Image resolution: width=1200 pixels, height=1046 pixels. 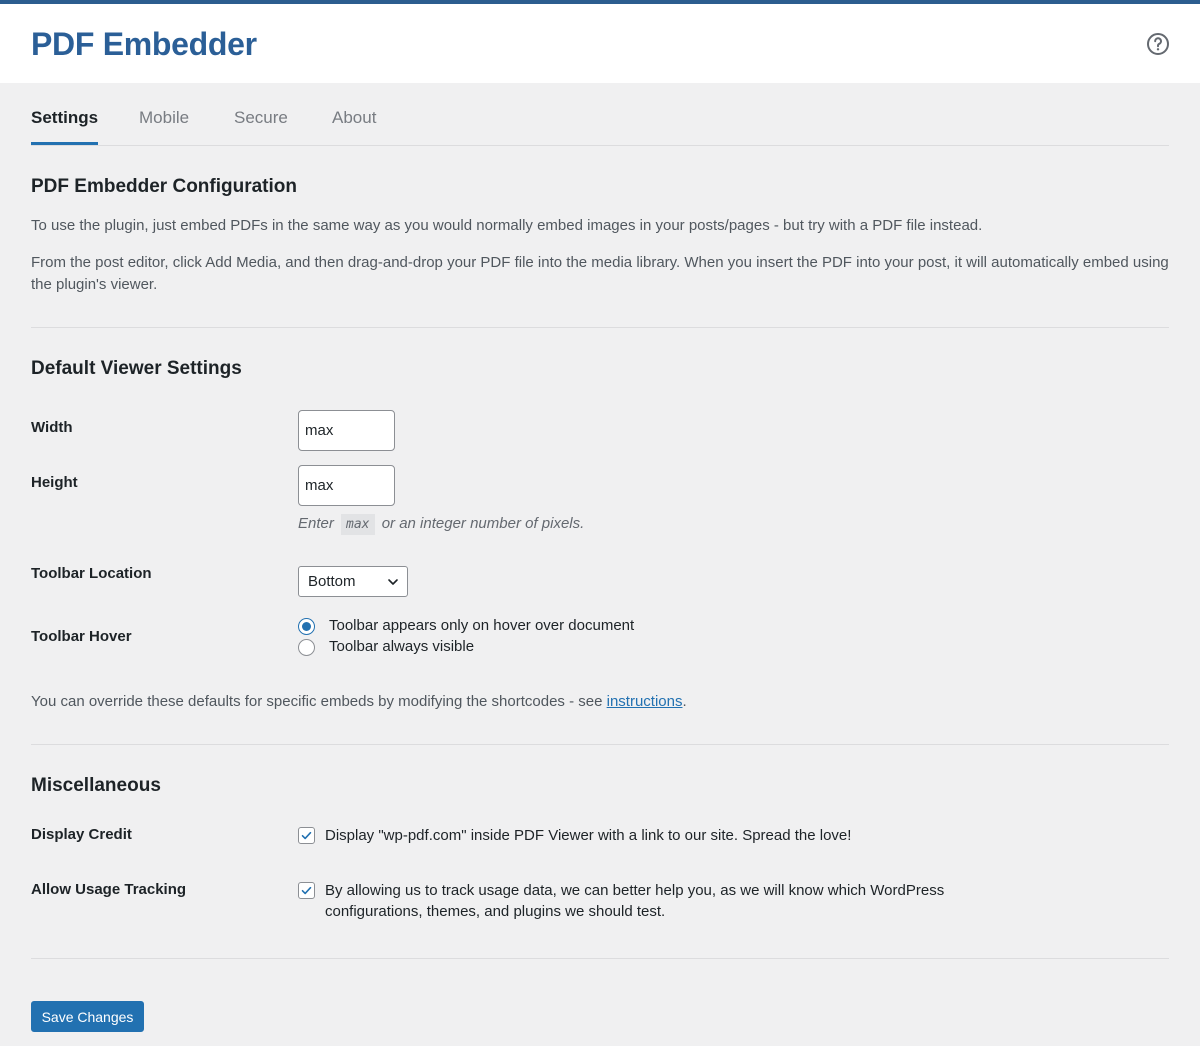 I want to click on plugin-title: PDF Embedder, so click(x=144, y=44).